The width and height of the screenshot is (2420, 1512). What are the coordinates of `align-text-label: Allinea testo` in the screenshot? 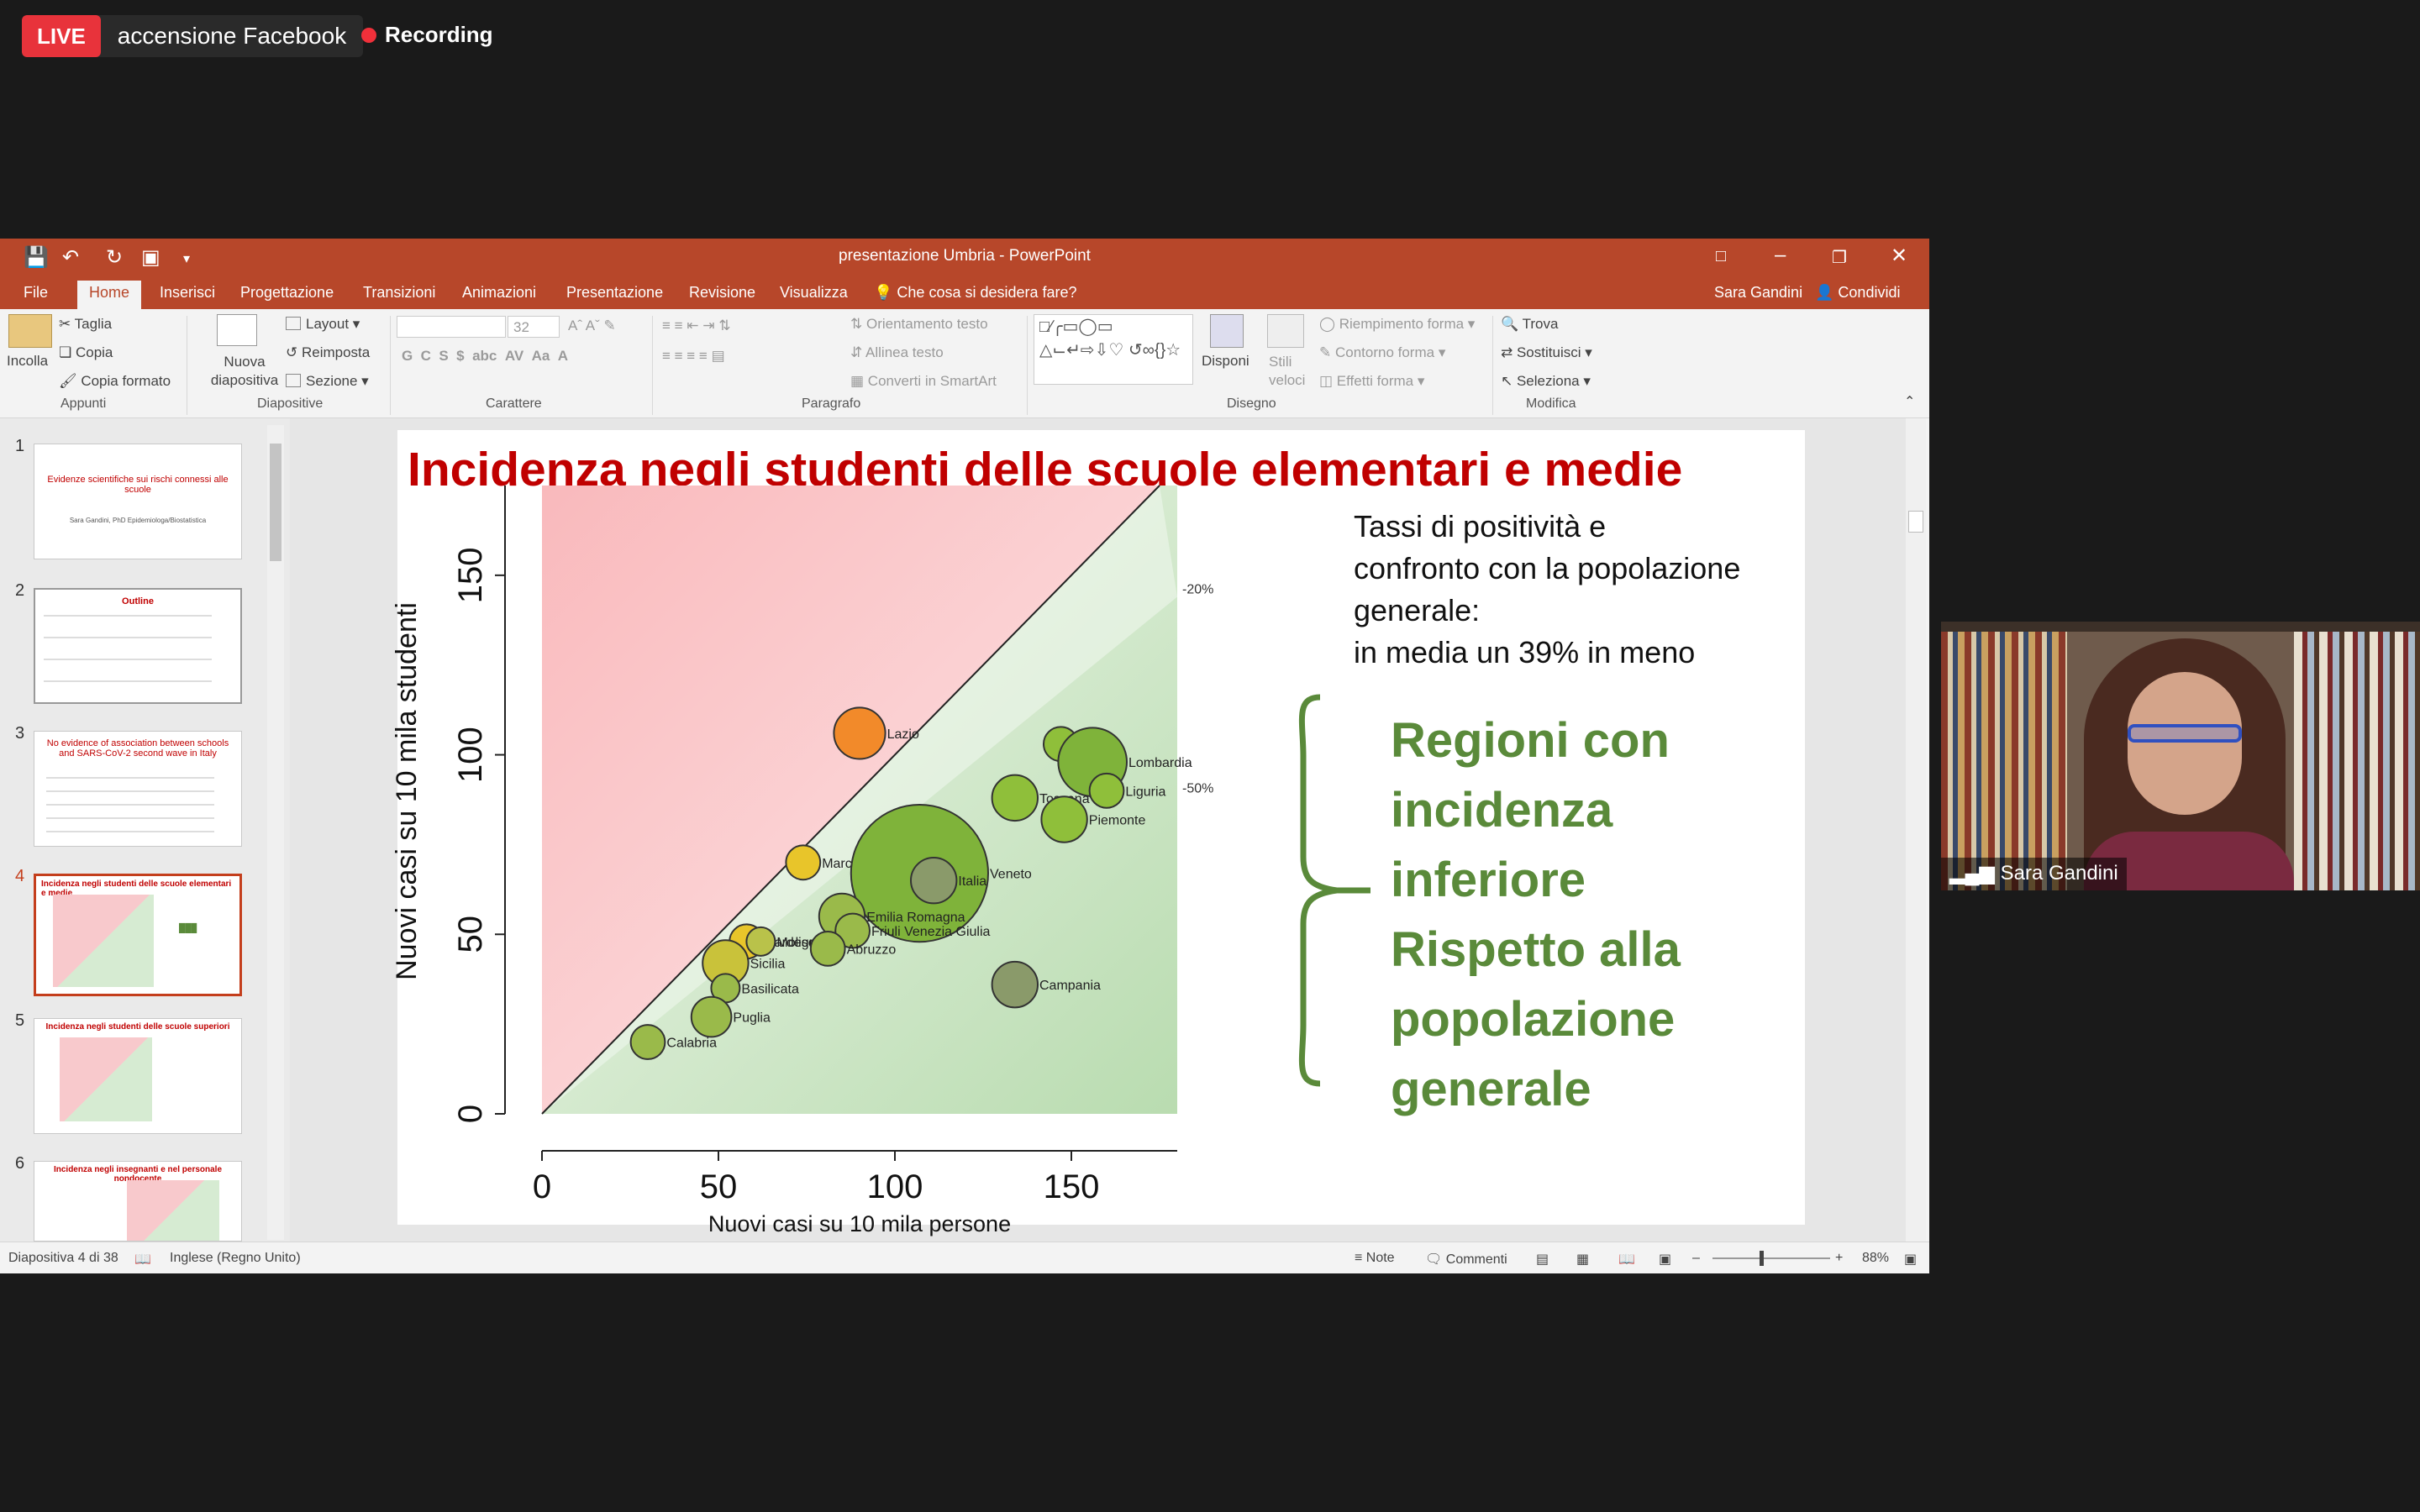 It's located at (904, 352).